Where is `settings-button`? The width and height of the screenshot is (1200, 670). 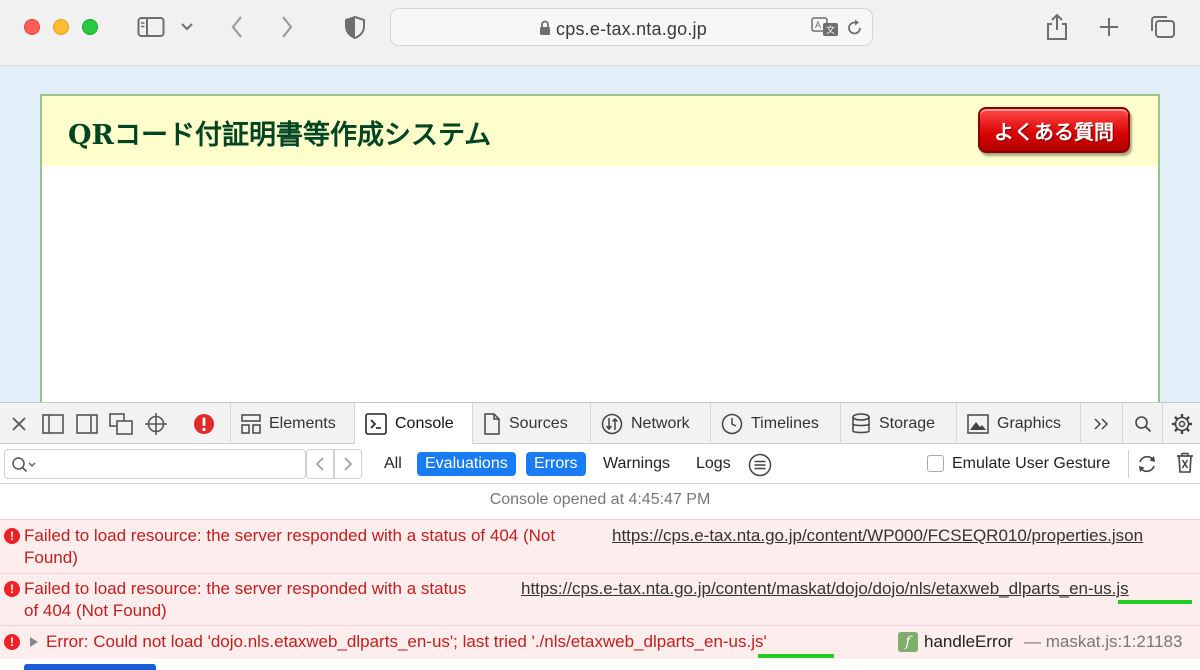 settings-button is located at coordinates (1181, 423).